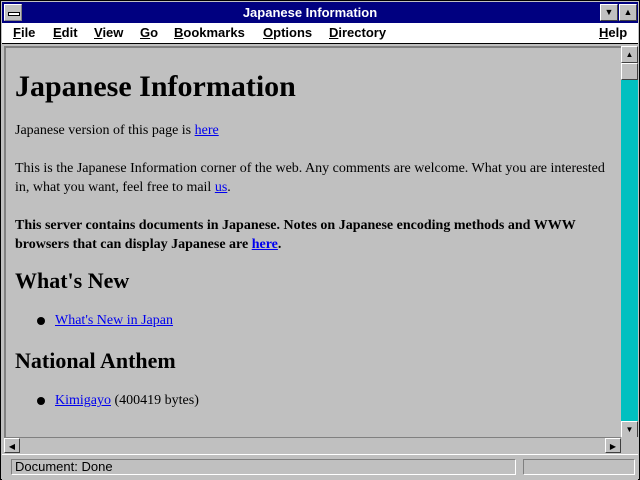  Describe the element at coordinates (613, 32) in the screenshot. I see `menu-help: Help` at that location.